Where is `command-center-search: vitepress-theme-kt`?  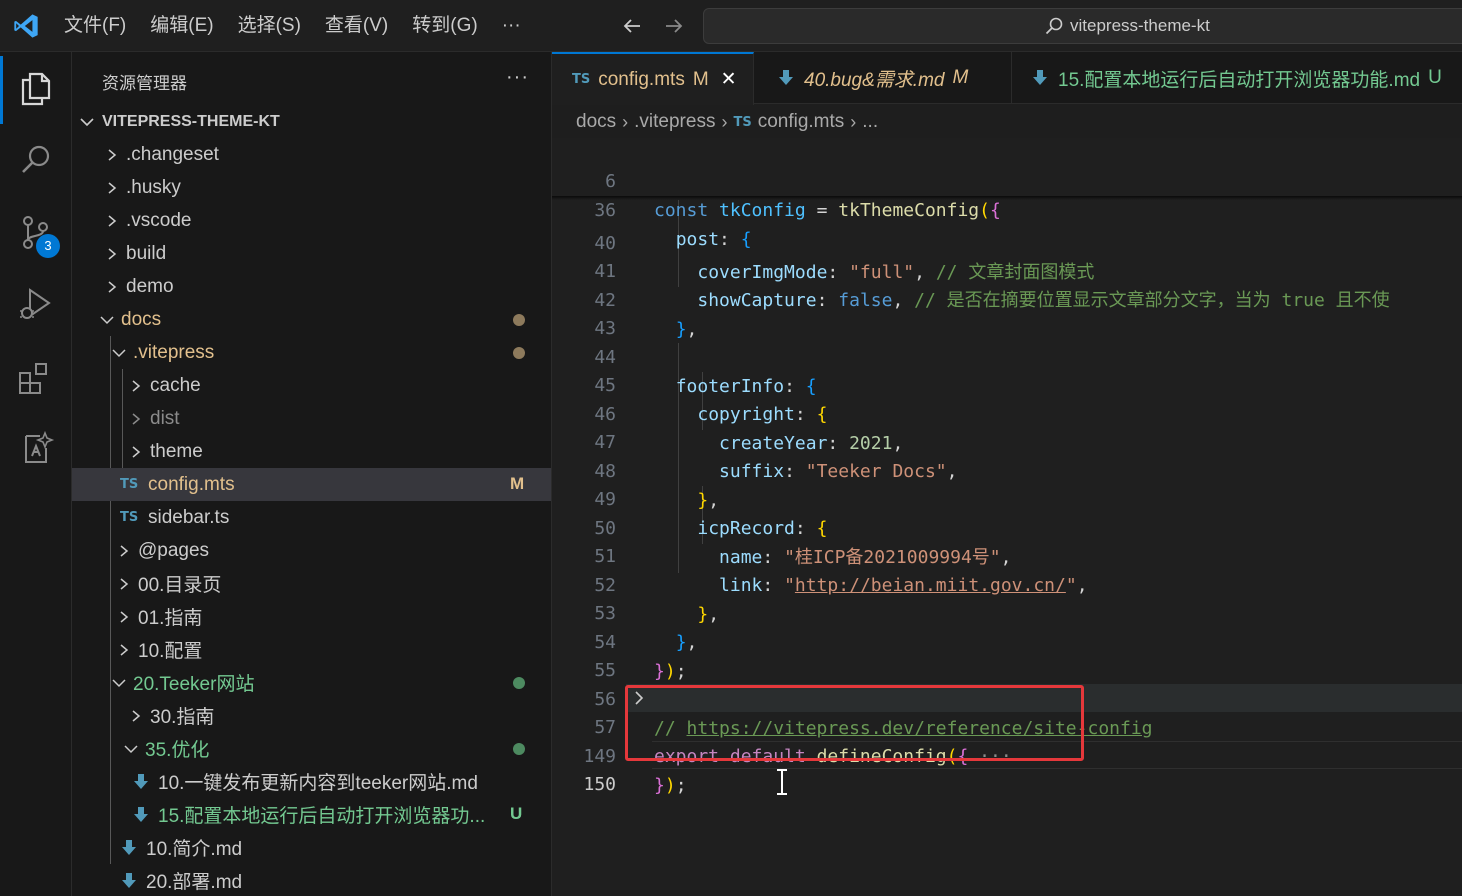 command-center-search: vitepress-theme-kt is located at coordinates (1082, 26).